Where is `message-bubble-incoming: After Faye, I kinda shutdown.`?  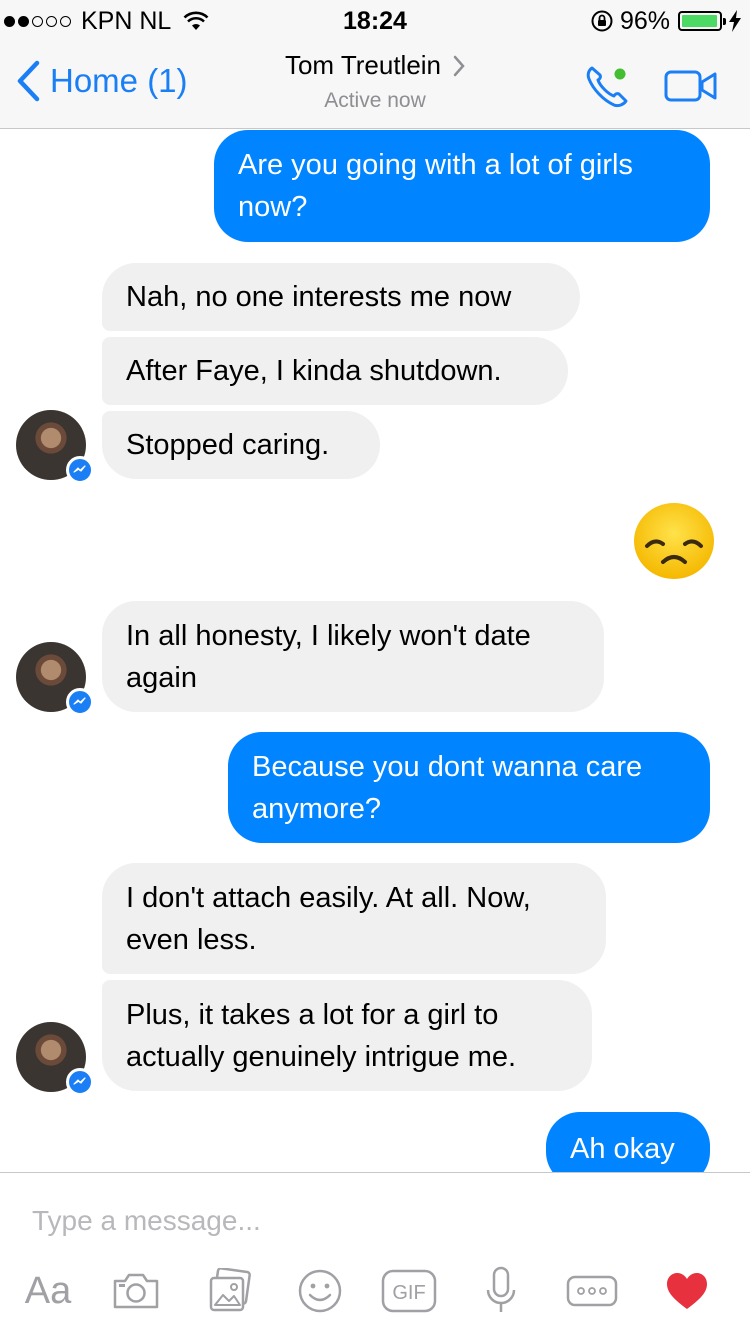 message-bubble-incoming: After Faye, I kinda shutdown. is located at coordinates (335, 371).